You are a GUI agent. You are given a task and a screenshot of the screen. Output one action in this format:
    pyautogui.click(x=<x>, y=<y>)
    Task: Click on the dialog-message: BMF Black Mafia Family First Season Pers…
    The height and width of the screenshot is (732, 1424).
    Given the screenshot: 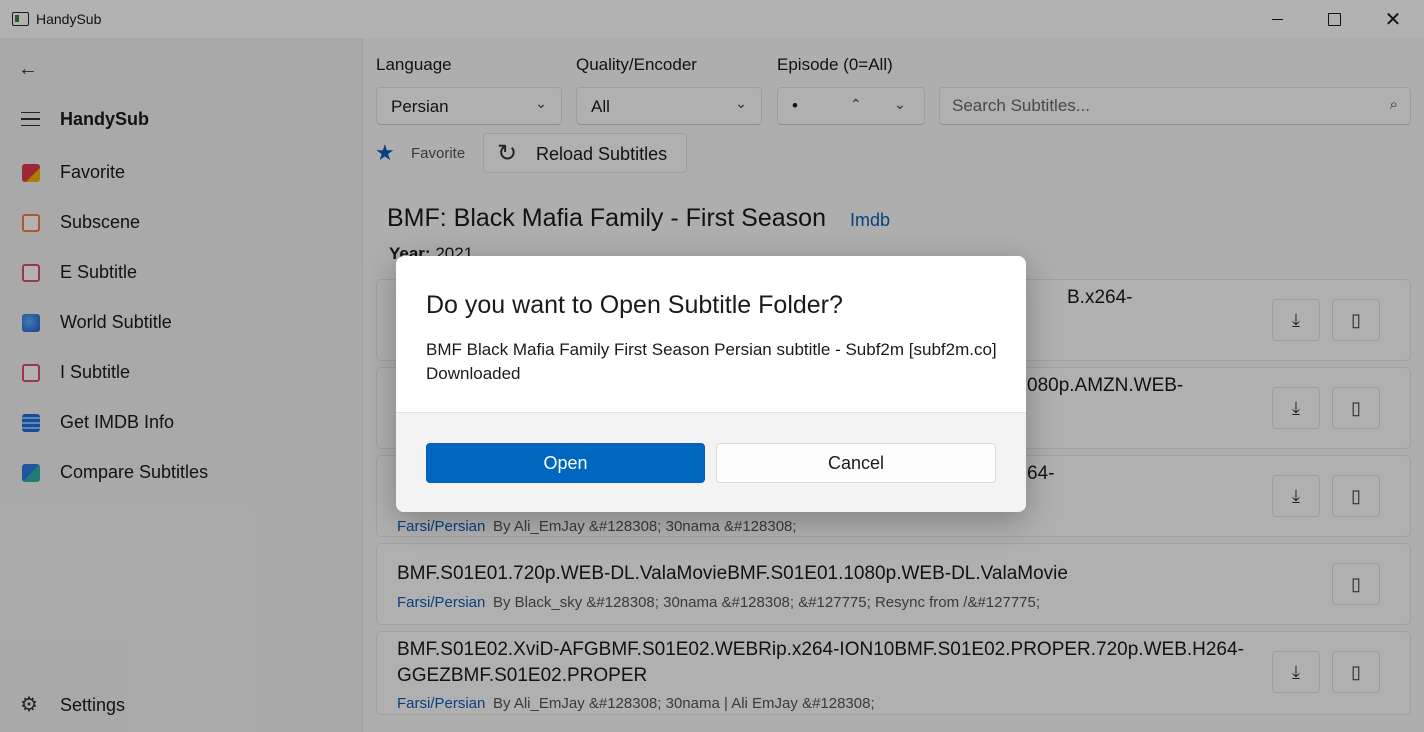 What is the action you would take?
    pyautogui.click(x=711, y=361)
    